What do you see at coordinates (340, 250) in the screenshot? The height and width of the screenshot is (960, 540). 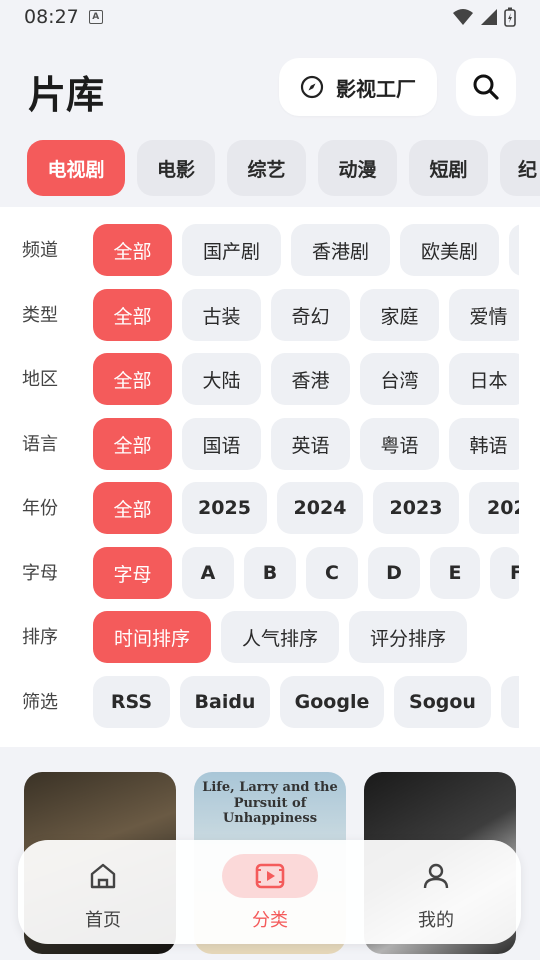 I see `filter-chip: 香港剧` at bounding box center [340, 250].